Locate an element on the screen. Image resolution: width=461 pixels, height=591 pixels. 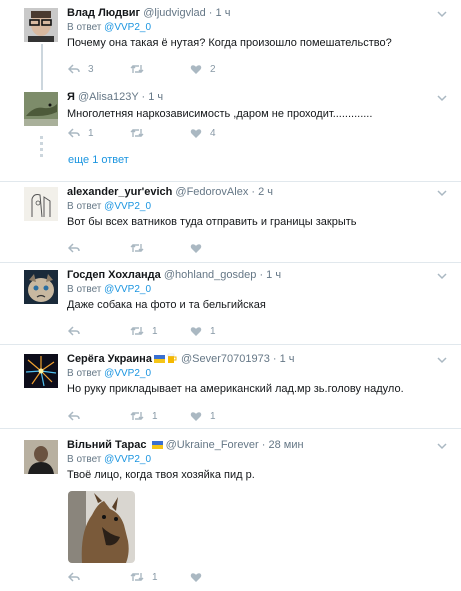
reply-button: 3 is located at coordinates (81, 69).